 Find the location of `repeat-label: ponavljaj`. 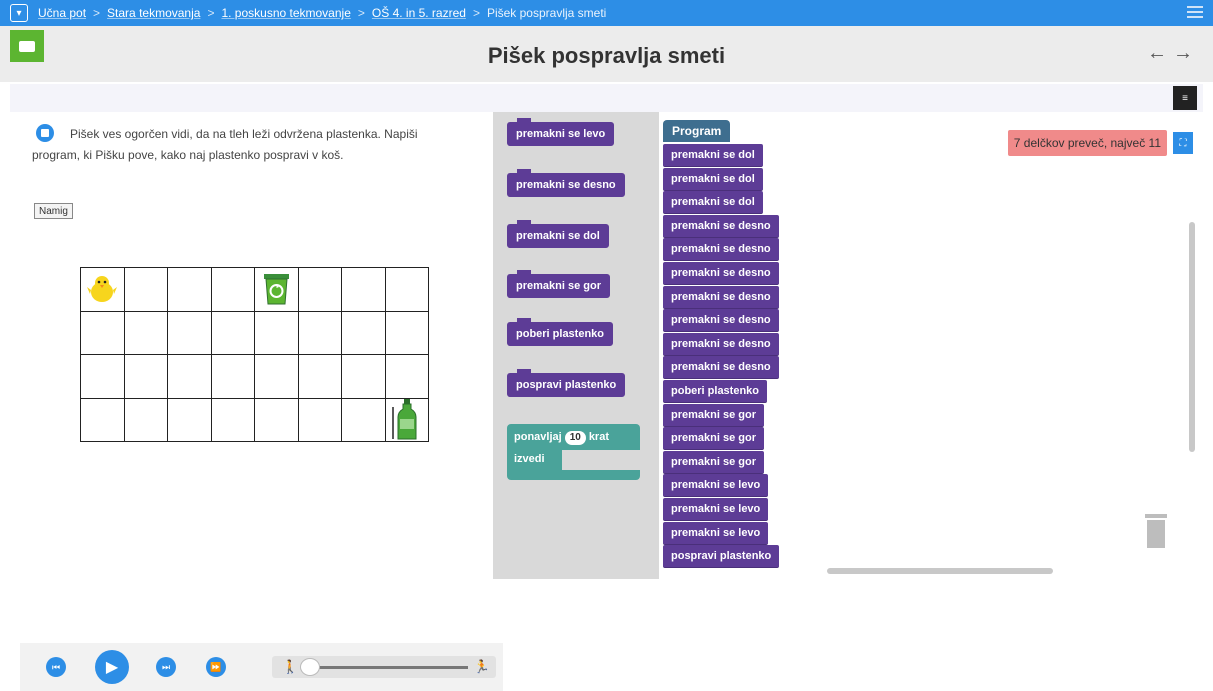

repeat-label: ponavljaj is located at coordinates (538, 437).